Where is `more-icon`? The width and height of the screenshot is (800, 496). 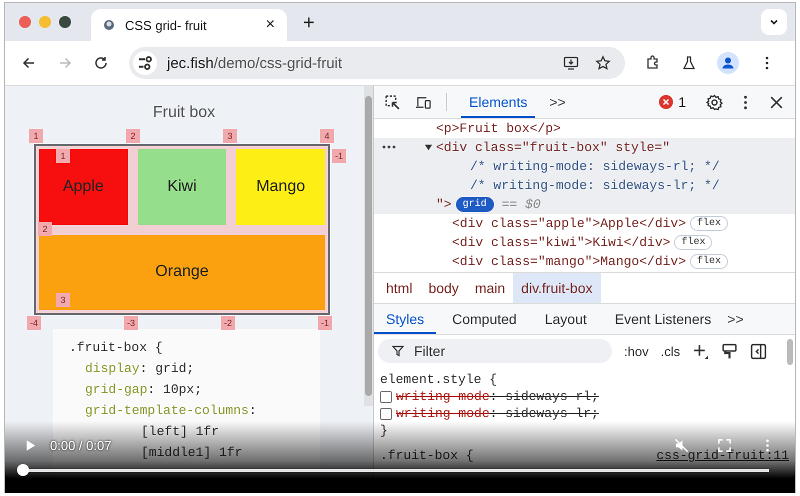
more-icon is located at coordinates (389, 147).